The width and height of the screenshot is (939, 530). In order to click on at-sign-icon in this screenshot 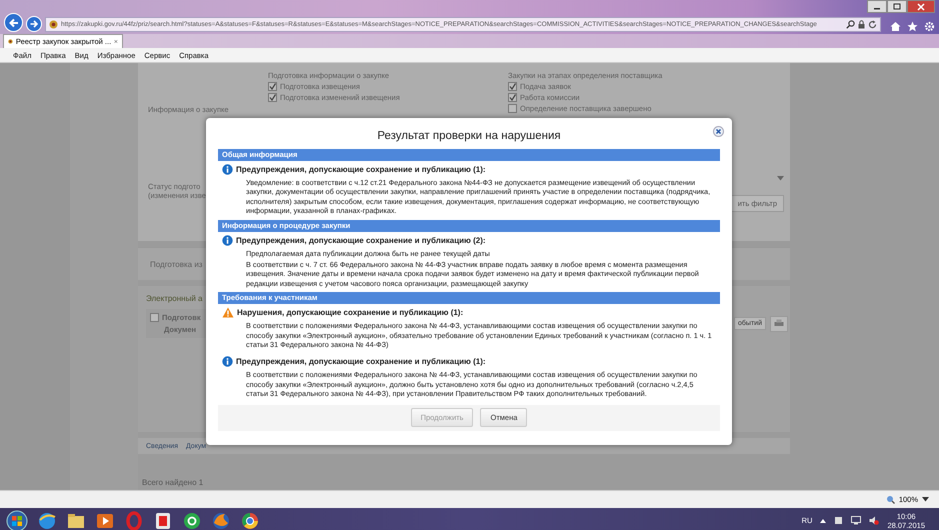, I will do `click(192, 520)`.